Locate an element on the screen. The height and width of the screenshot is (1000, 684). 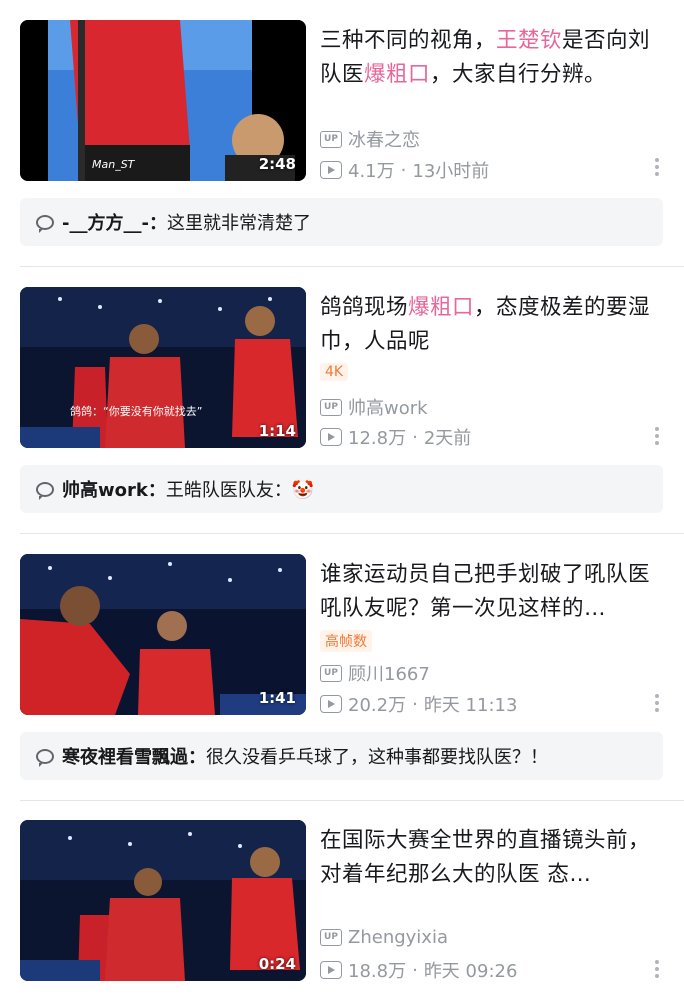
comment-text: 王皓队医队友：🤡 is located at coordinates (240, 490).